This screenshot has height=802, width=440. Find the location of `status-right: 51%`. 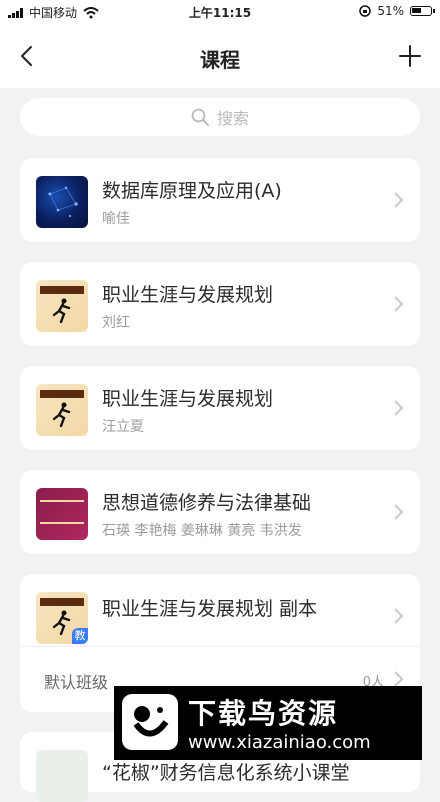

status-right: 51% is located at coordinates (397, 11).